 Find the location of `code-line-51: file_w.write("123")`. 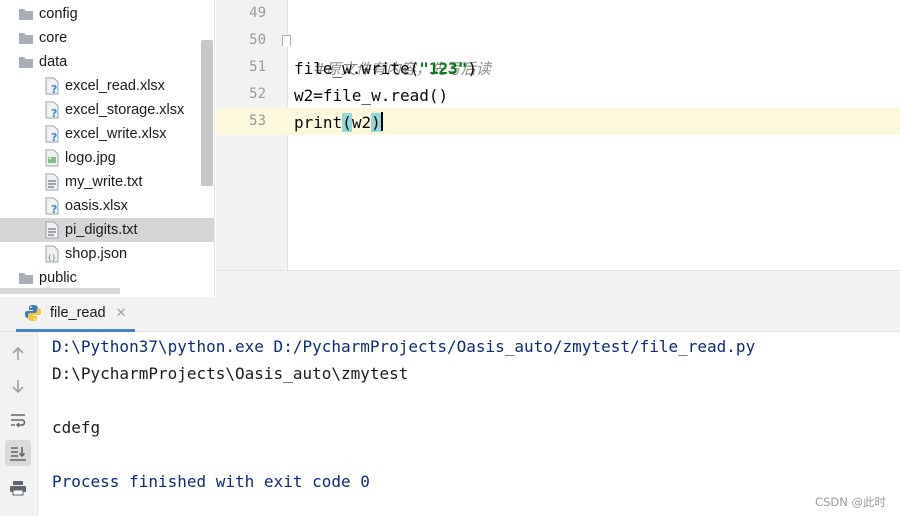

code-line-51: file_w.write("123") is located at coordinates (385, 68).